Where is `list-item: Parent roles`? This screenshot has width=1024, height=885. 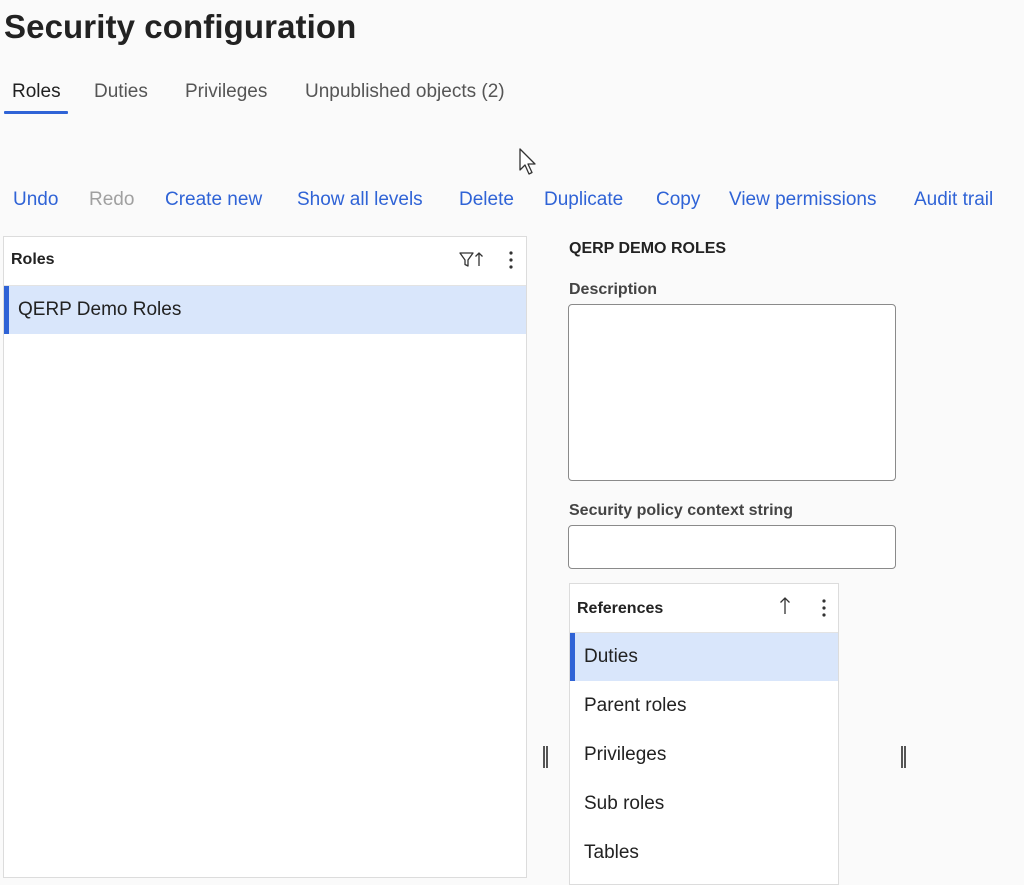
list-item: Parent roles is located at coordinates (704, 706).